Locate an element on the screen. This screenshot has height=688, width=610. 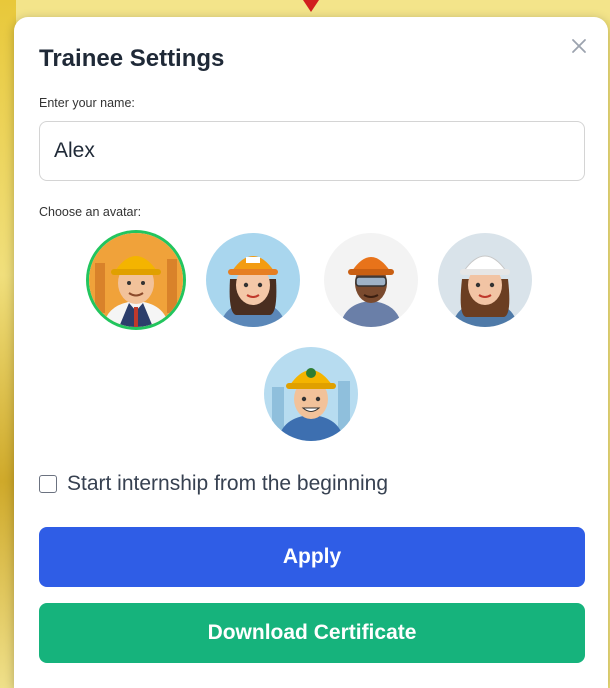
close-button is located at coordinates (579, 46).